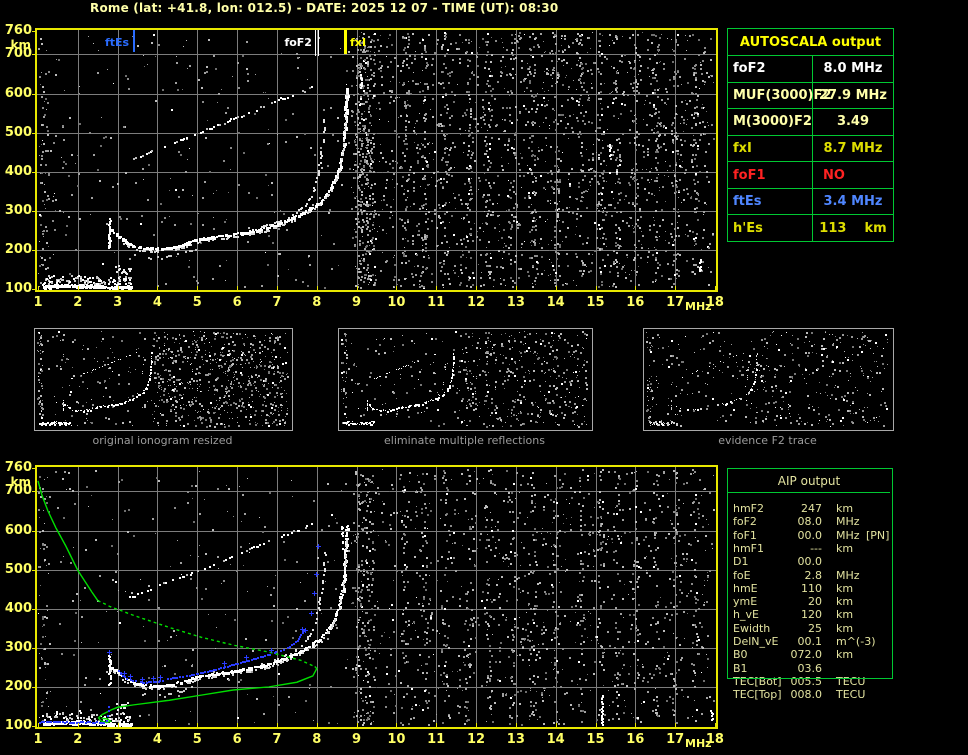 The height and width of the screenshot is (755, 968). What do you see at coordinates (675, 302) in the screenshot?
I see `x-axis-tick-label: 17` at bounding box center [675, 302].